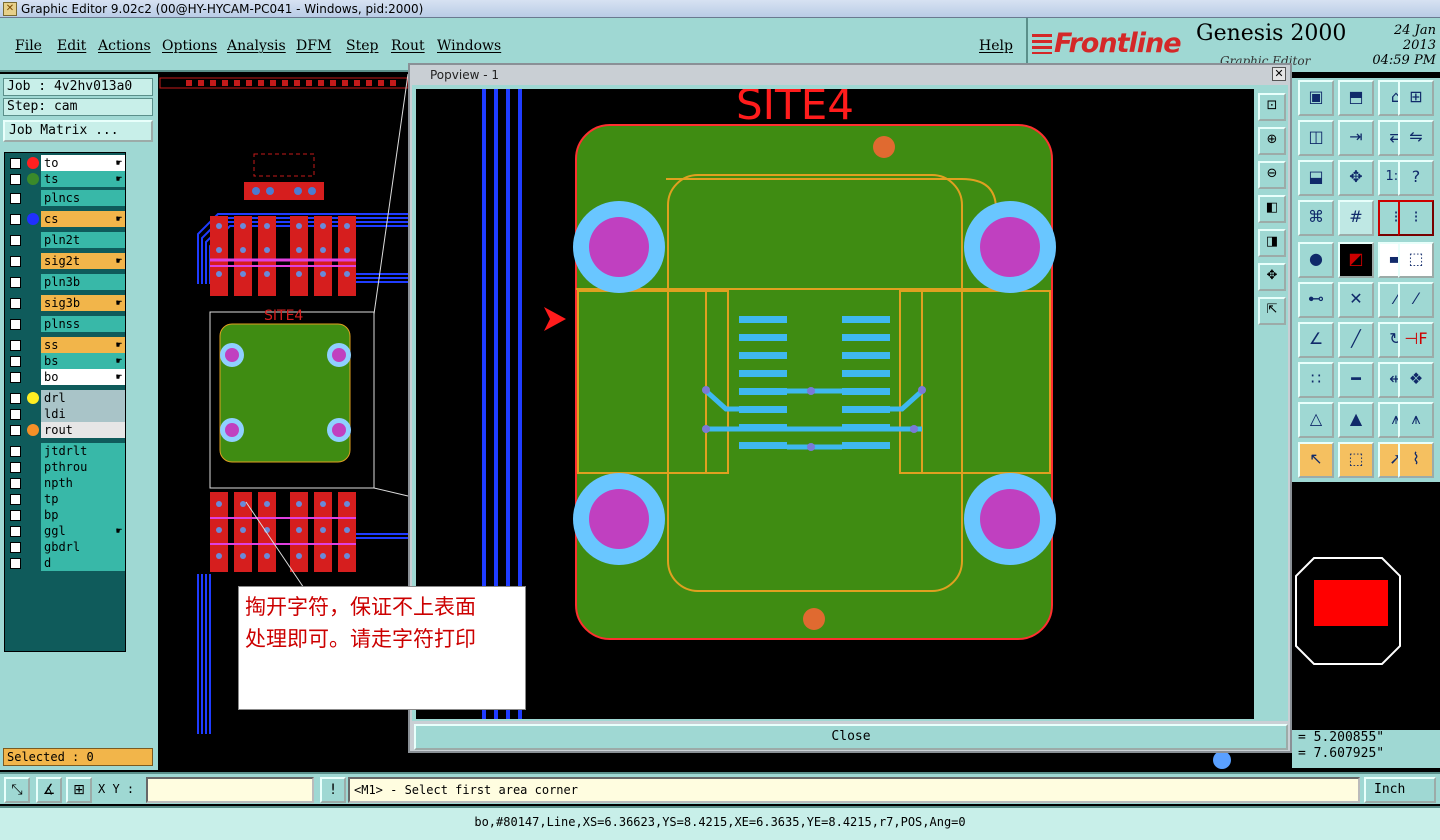 The width and height of the screenshot is (1440, 840). Describe the element at coordinates (1416, 138) in the screenshot. I see `tool-icon-8: ⇋` at that location.